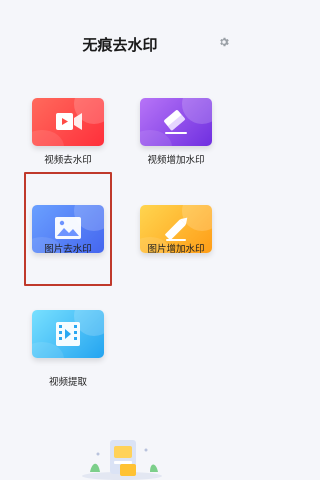 This screenshot has height=480, width=320. I want to click on feature-label: 视频去水印, so click(68, 160).